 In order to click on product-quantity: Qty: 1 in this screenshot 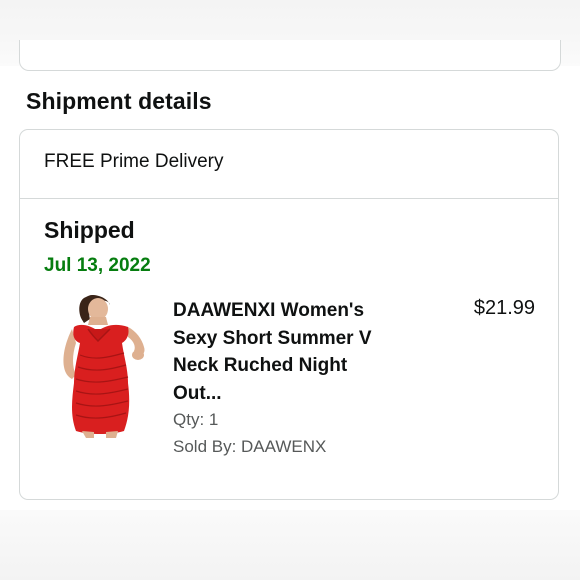, I will do `click(196, 419)`.